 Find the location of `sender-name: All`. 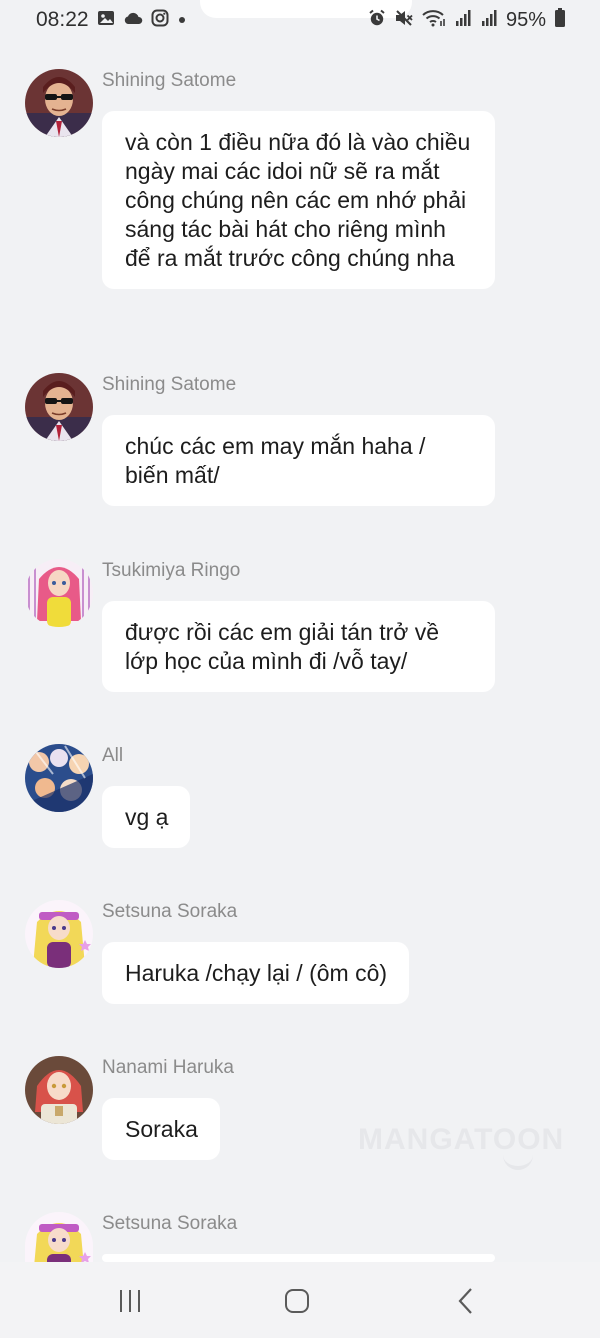

sender-name: All is located at coordinates (113, 755).